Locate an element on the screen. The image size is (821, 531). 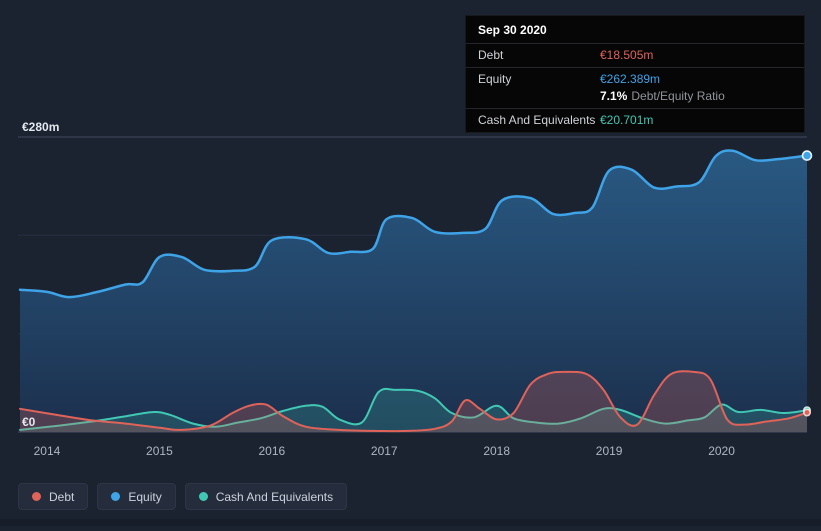
debt-legend-dot-icon is located at coordinates (36, 496).